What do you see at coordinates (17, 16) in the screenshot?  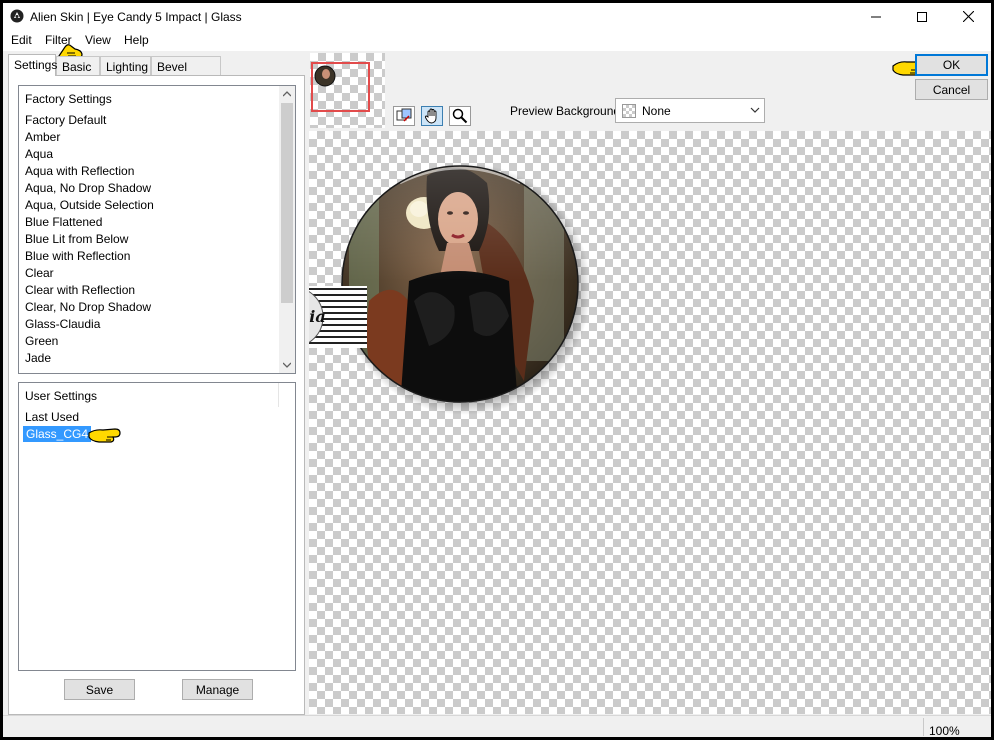 I see `app-logo-icon` at bounding box center [17, 16].